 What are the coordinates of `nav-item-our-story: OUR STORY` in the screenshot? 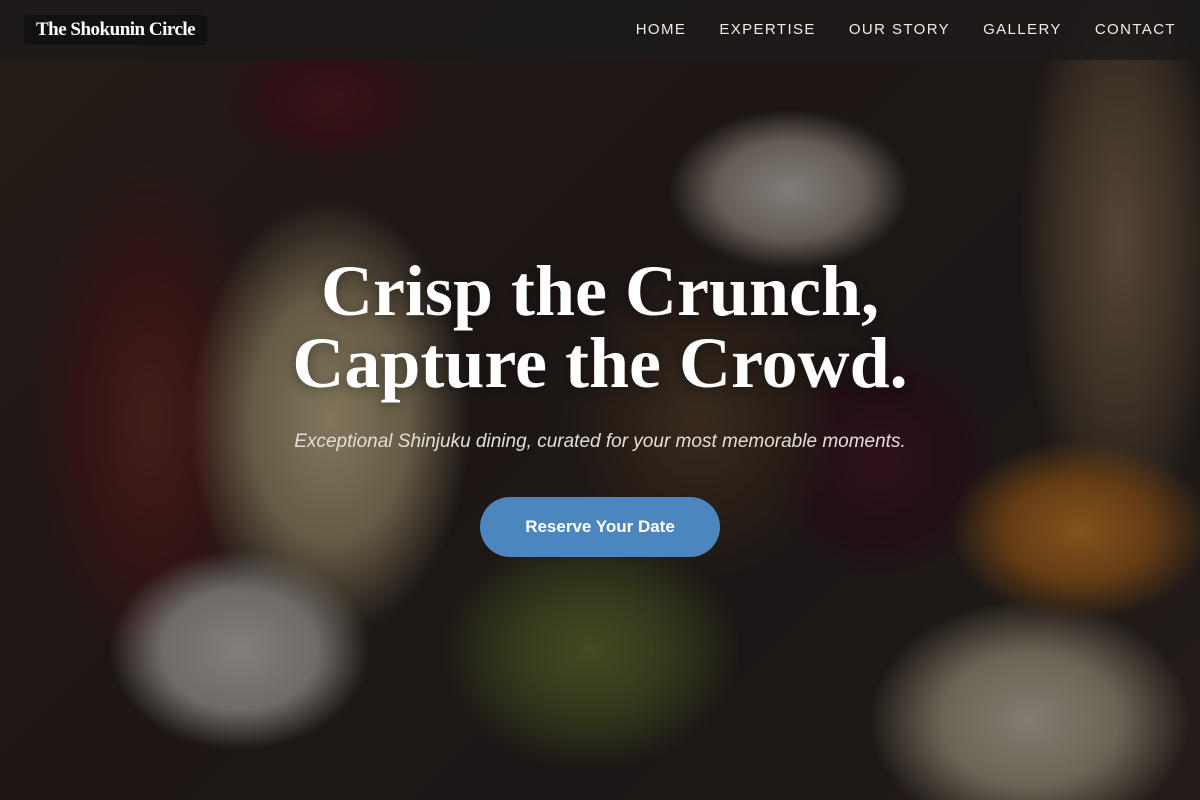 It's located at (899, 29).